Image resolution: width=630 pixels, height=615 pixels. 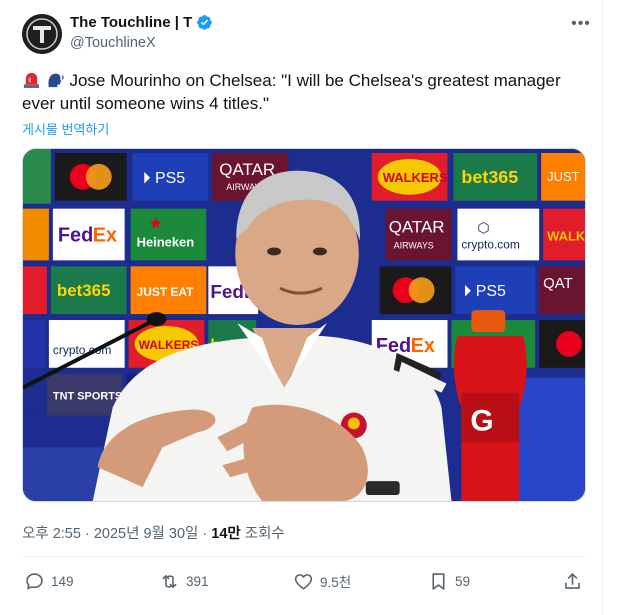 I want to click on more-options-icon: •••, so click(x=581, y=24).